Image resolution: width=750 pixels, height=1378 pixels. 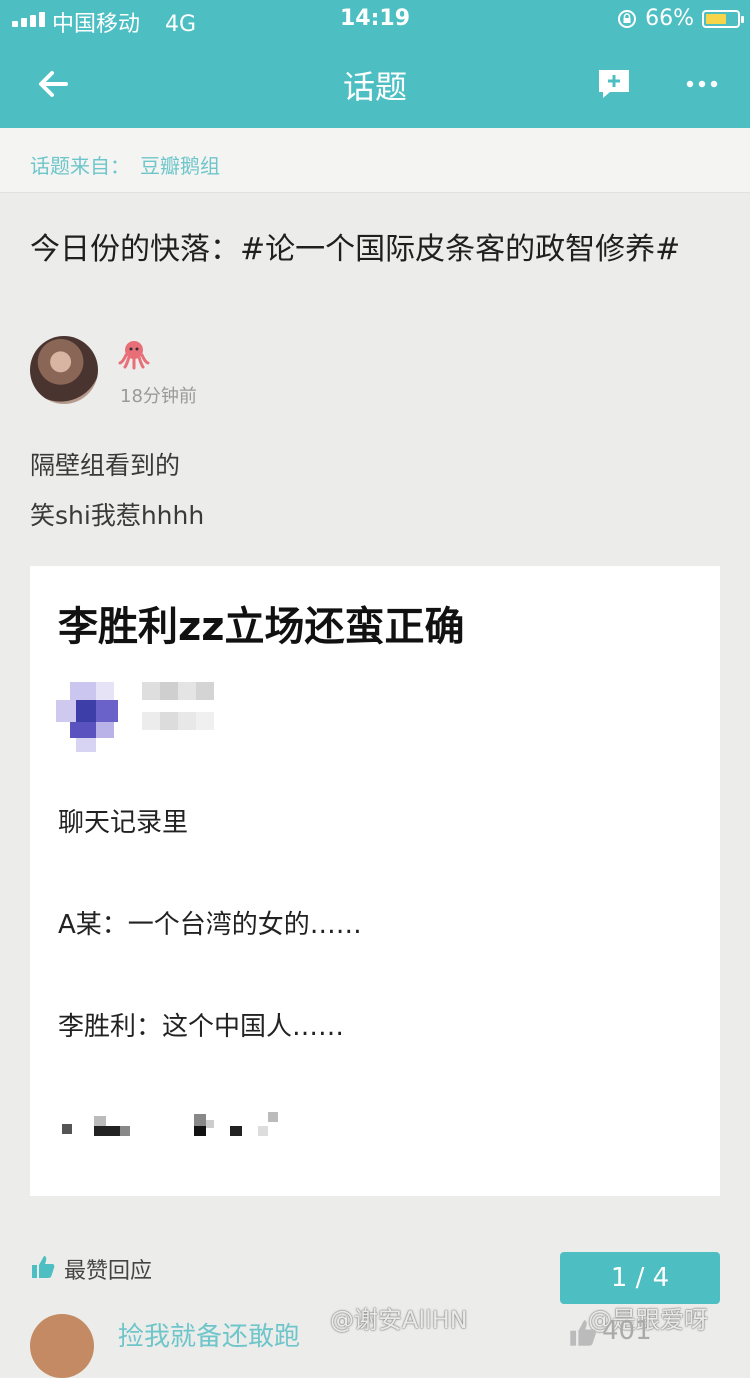 I want to click on reply-thumbs-up-icon, so click(x=583, y=1333).